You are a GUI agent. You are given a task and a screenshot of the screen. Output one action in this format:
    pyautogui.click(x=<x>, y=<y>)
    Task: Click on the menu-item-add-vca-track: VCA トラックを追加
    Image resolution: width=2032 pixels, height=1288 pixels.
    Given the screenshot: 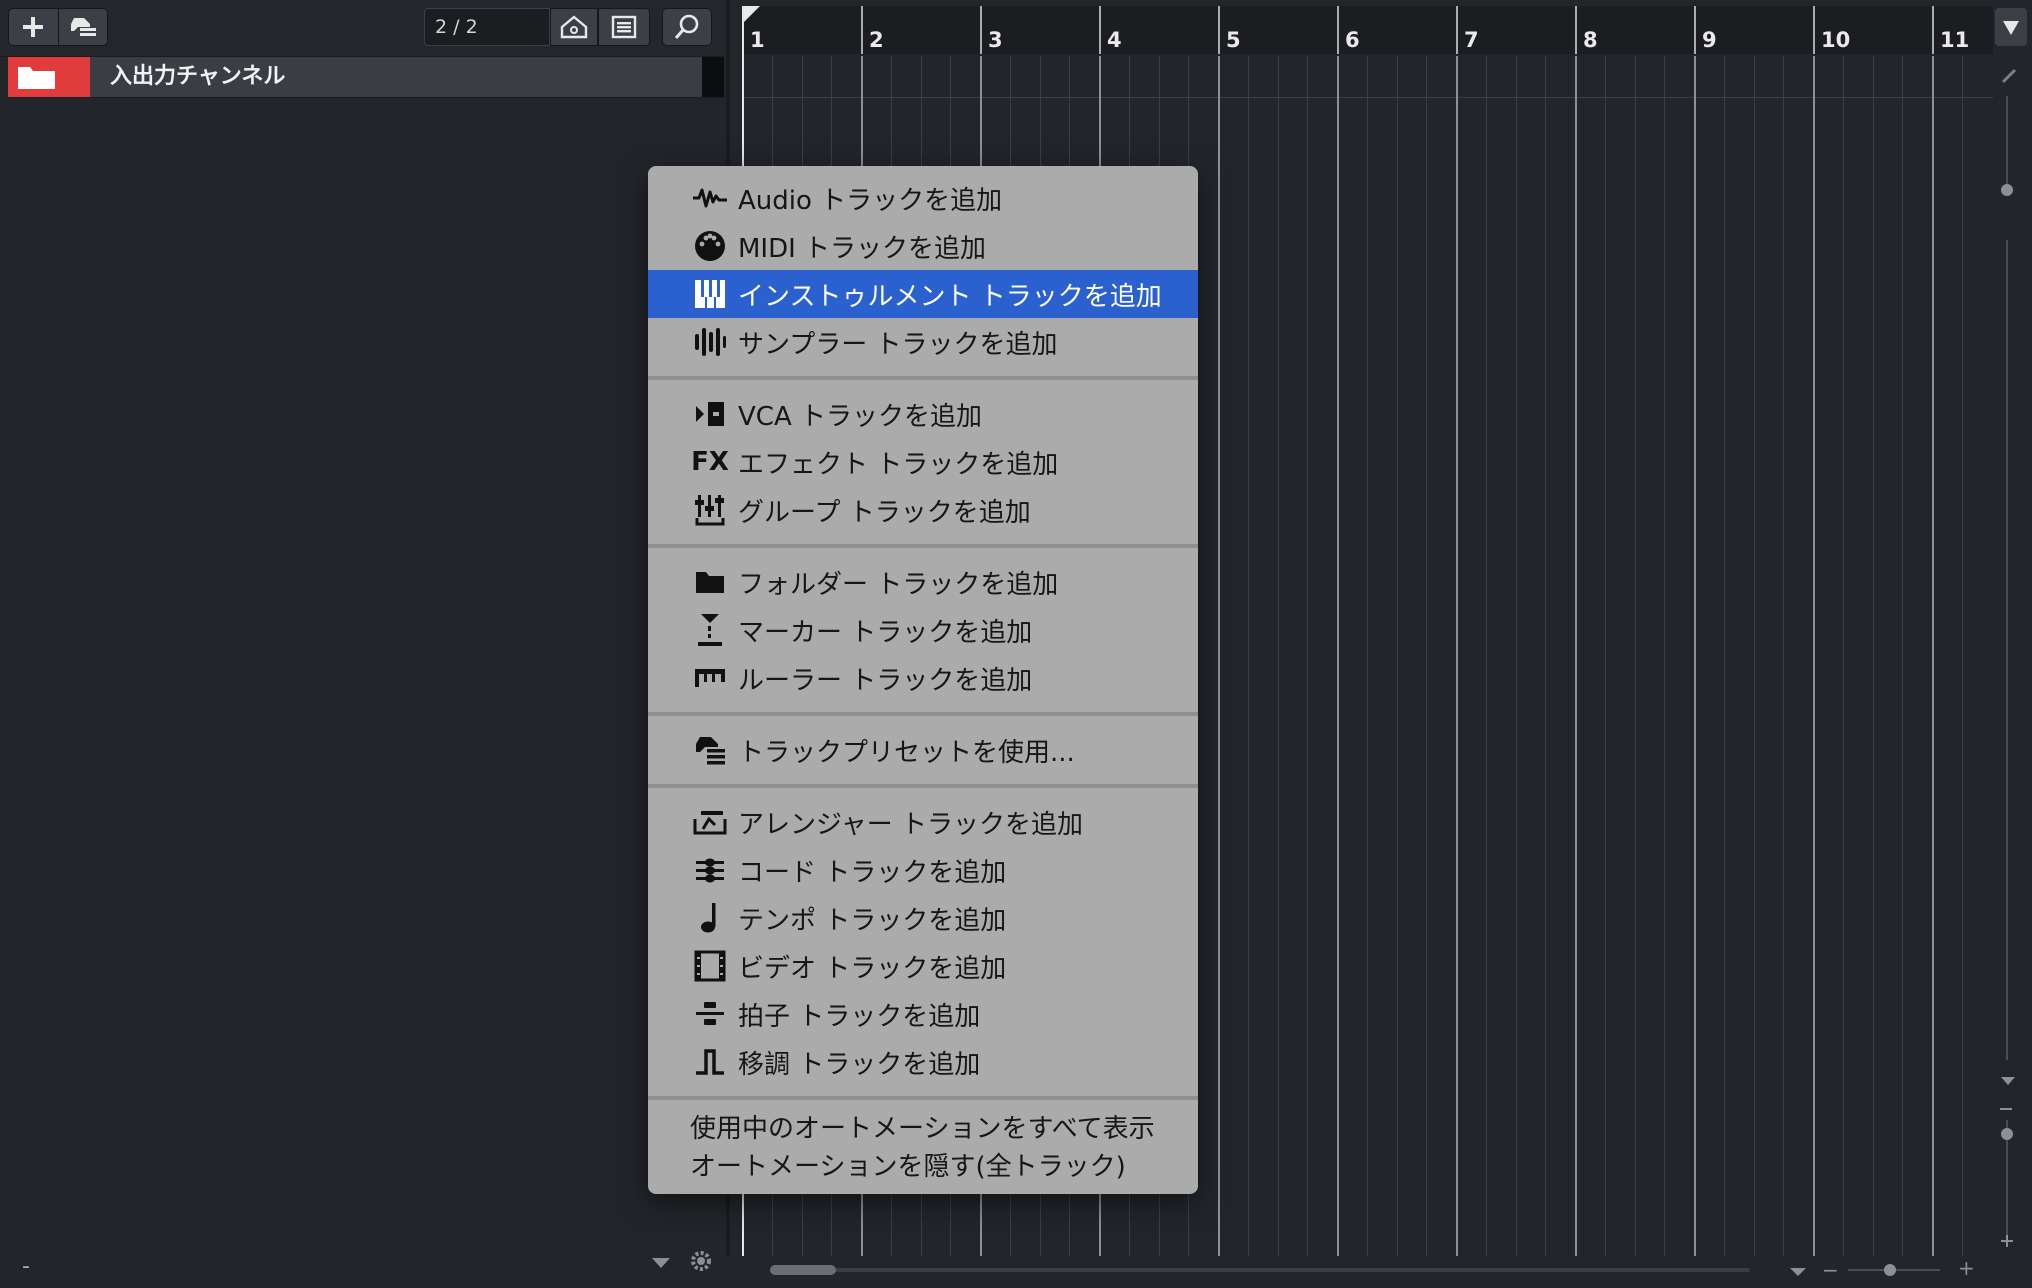 What is the action you would take?
    pyautogui.click(x=923, y=414)
    